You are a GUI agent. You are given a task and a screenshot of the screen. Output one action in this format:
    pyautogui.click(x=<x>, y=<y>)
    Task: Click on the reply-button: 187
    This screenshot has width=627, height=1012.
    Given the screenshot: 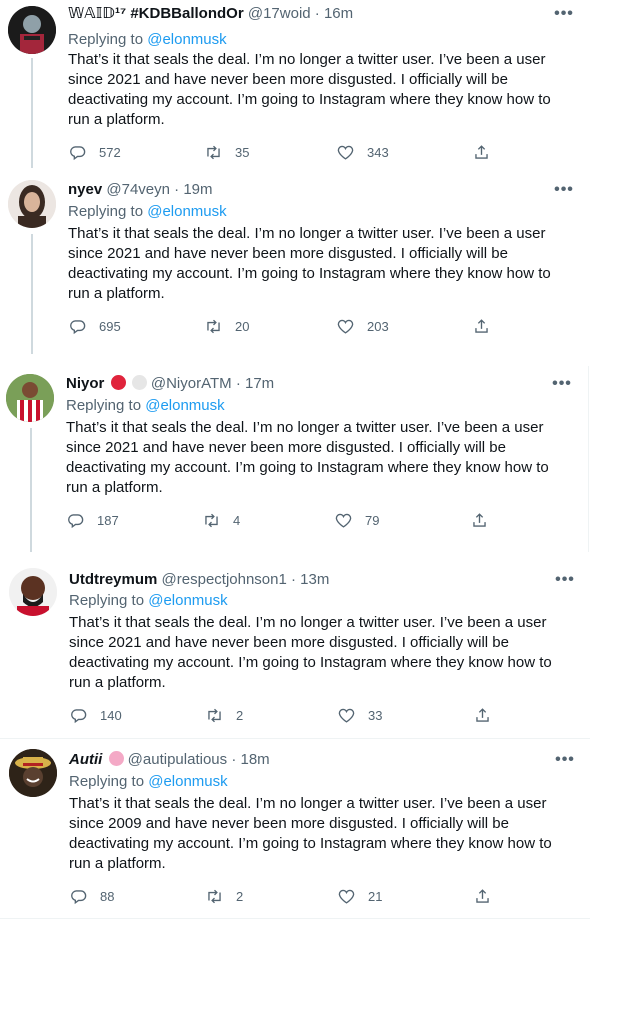 What is the action you would take?
    pyautogui.click(x=92, y=520)
    